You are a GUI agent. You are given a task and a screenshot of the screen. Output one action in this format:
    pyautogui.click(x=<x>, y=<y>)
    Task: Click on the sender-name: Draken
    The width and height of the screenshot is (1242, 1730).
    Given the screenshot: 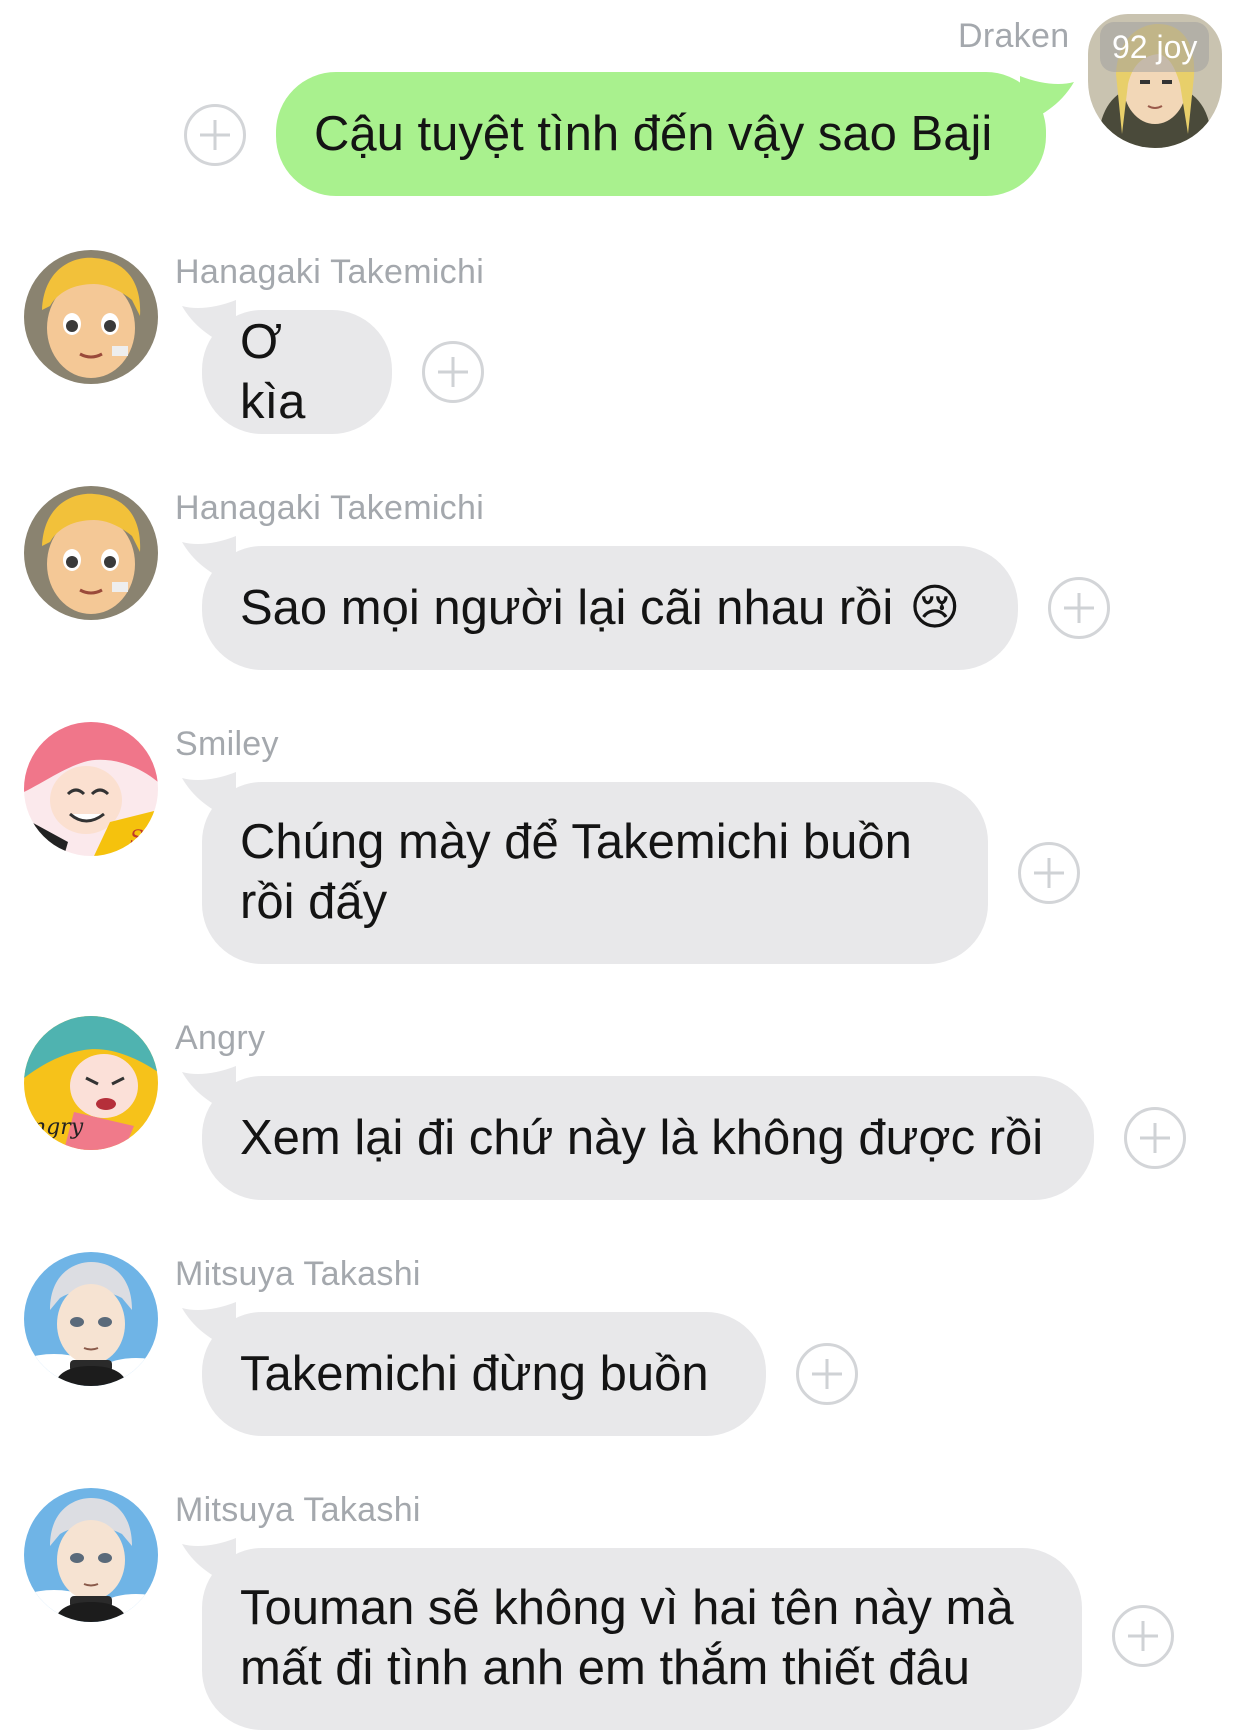 What is the action you would take?
    pyautogui.click(x=1014, y=36)
    